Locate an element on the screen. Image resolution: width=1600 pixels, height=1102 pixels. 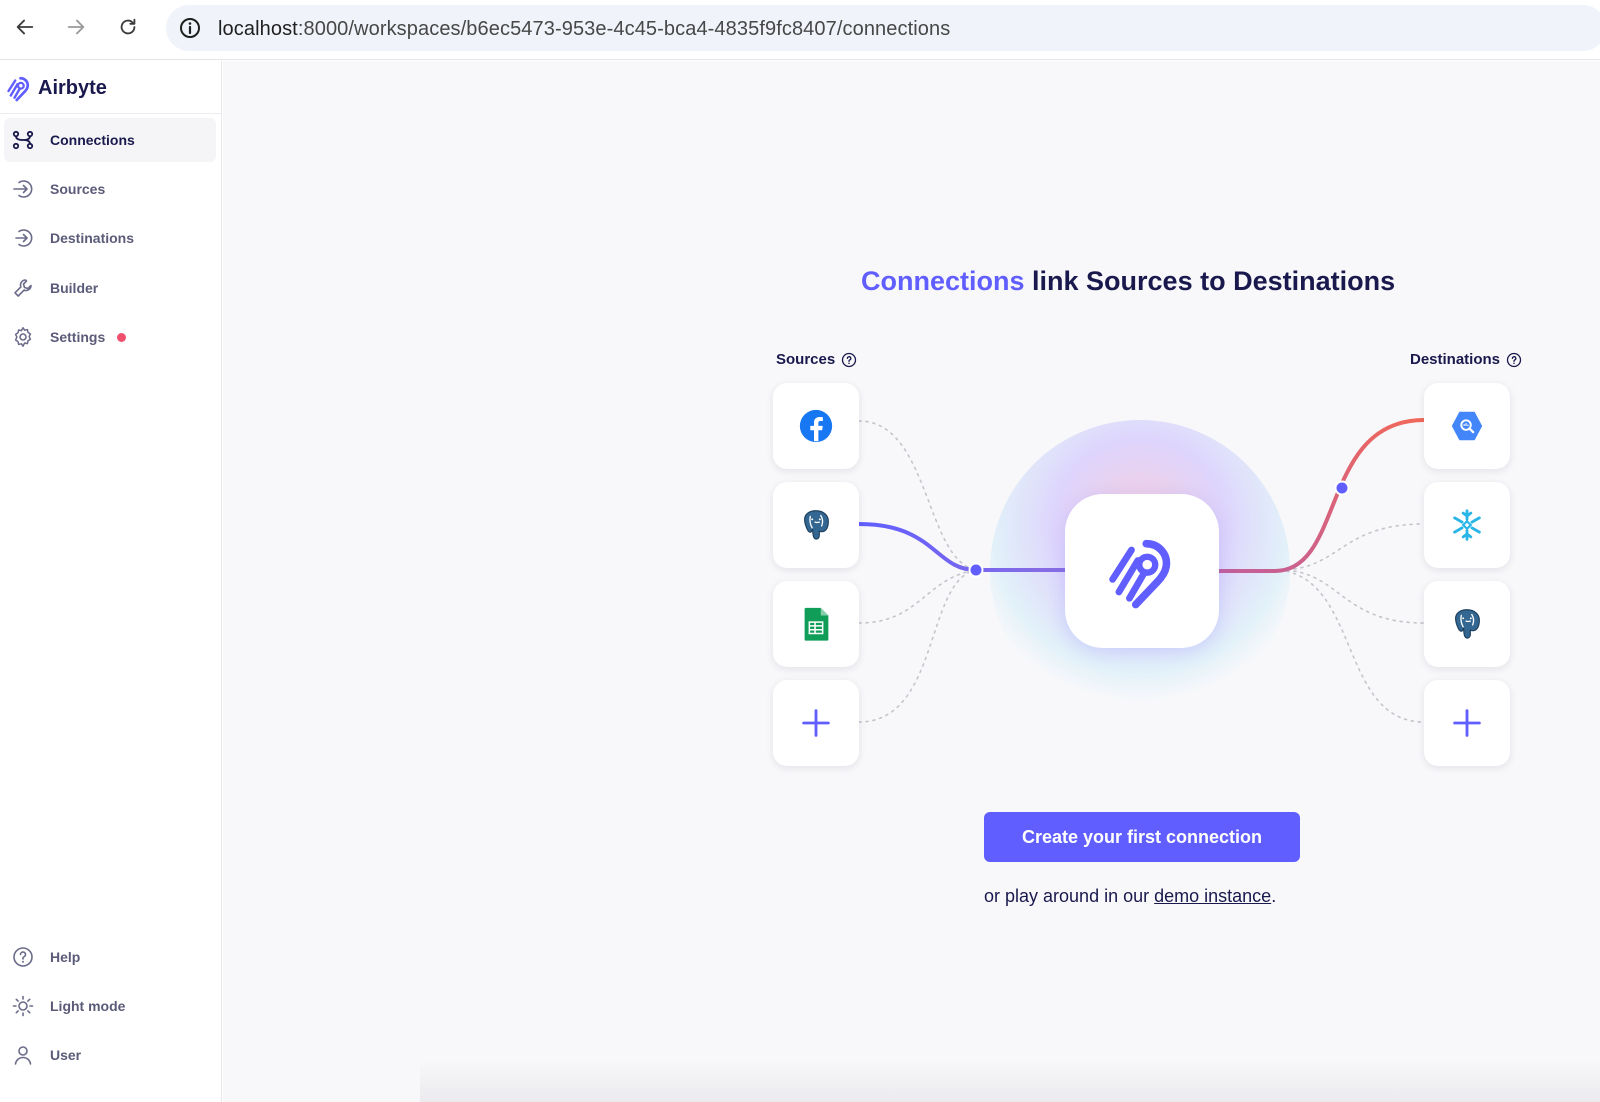
add-destination-tile is located at coordinates (1467, 723).